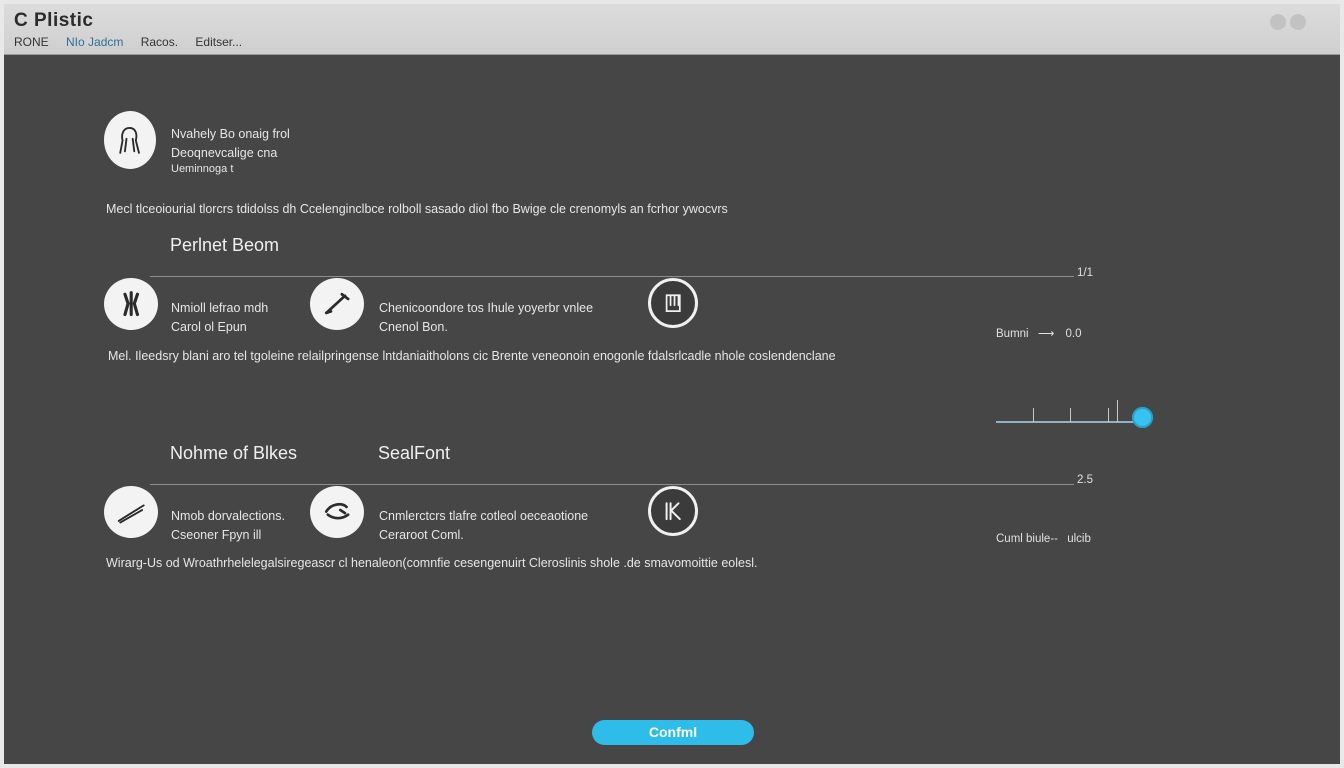  What do you see at coordinates (234, 453) in the screenshot?
I see `section-2-heading-left: Nohme of Blkes` at bounding box center [234, 453].